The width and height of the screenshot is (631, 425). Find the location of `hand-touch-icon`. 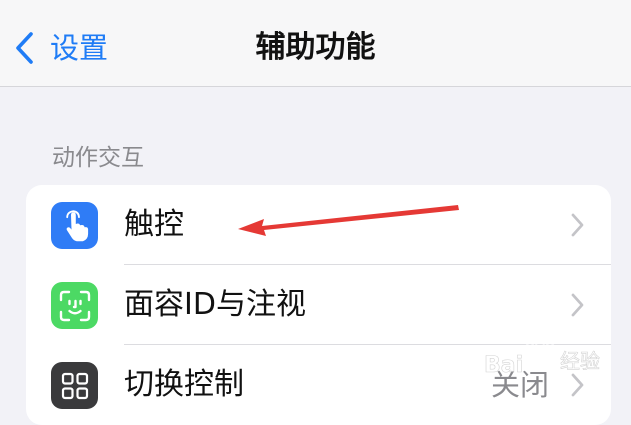

hand-touch-icon is located at coordinates (74, 225).